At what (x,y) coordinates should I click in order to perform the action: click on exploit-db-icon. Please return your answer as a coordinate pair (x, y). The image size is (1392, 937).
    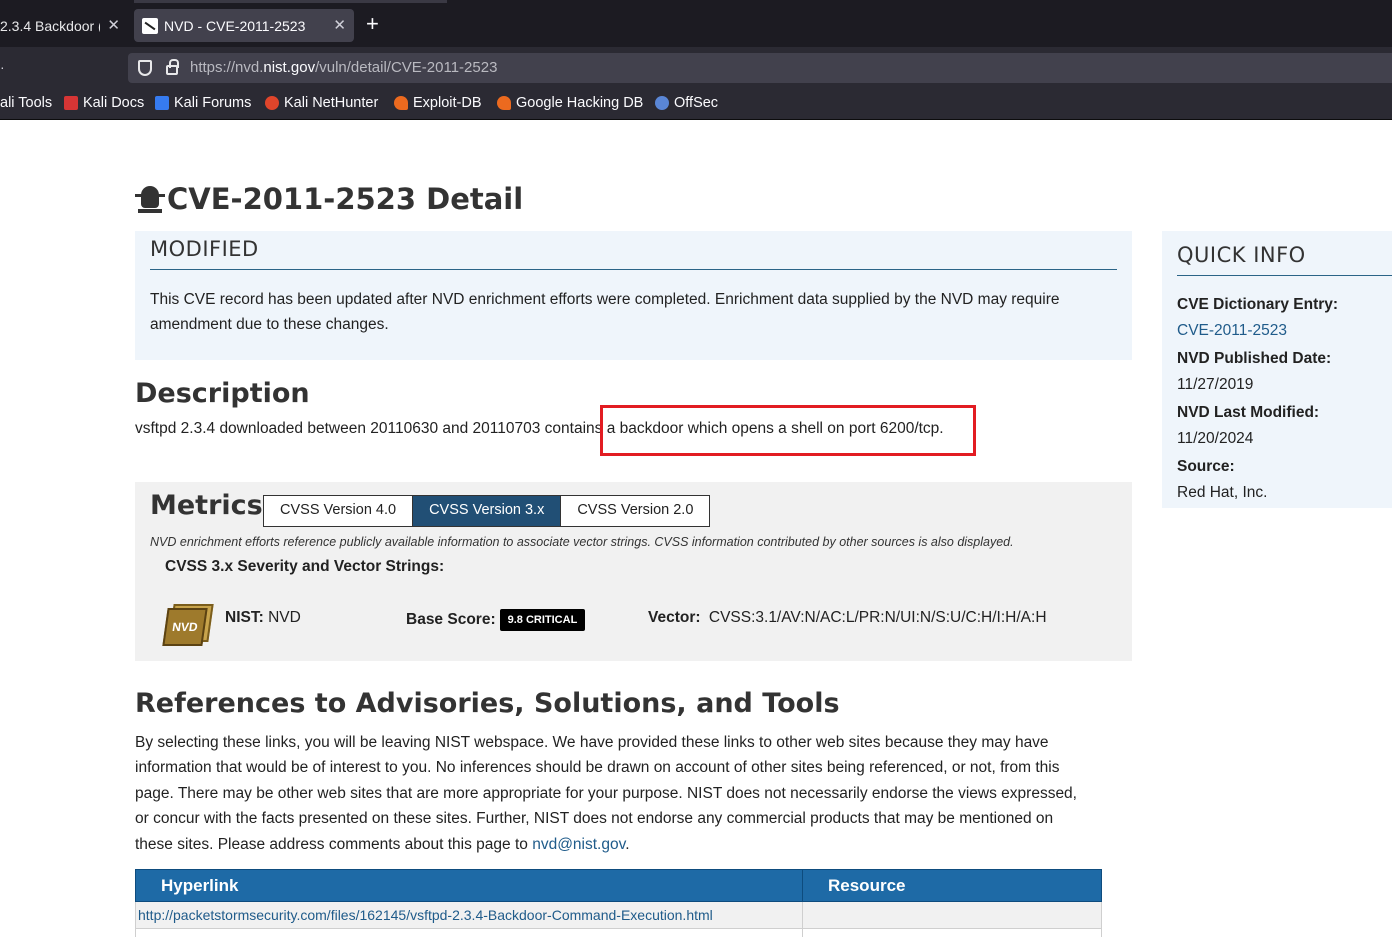
    Looking at the image, I should click on (401, 103).